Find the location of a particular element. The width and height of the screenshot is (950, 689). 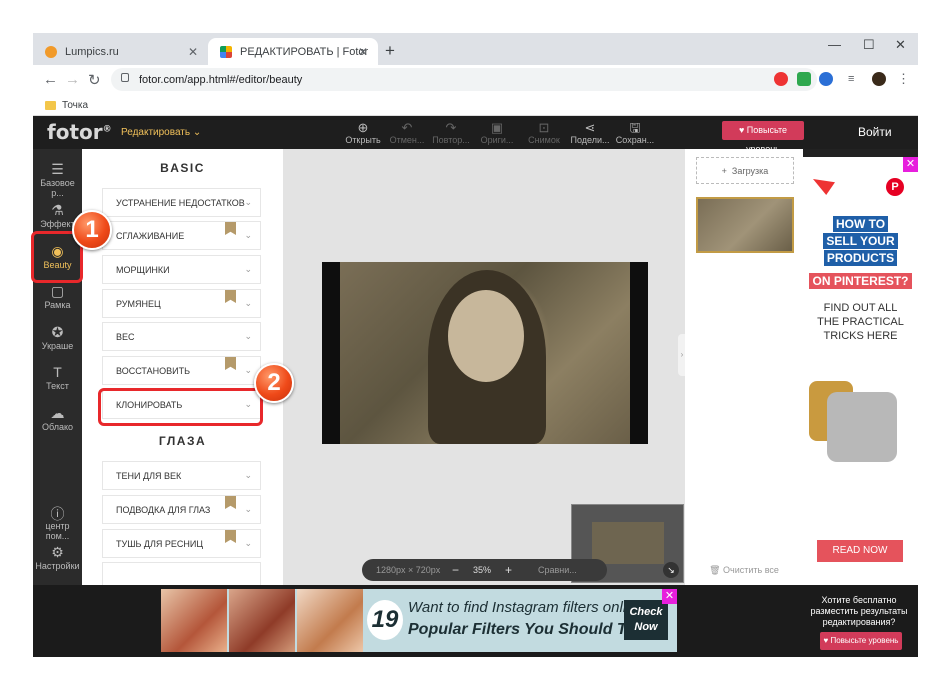

ad-line: ON PINTEREST? is located at coordinates (860, 281).